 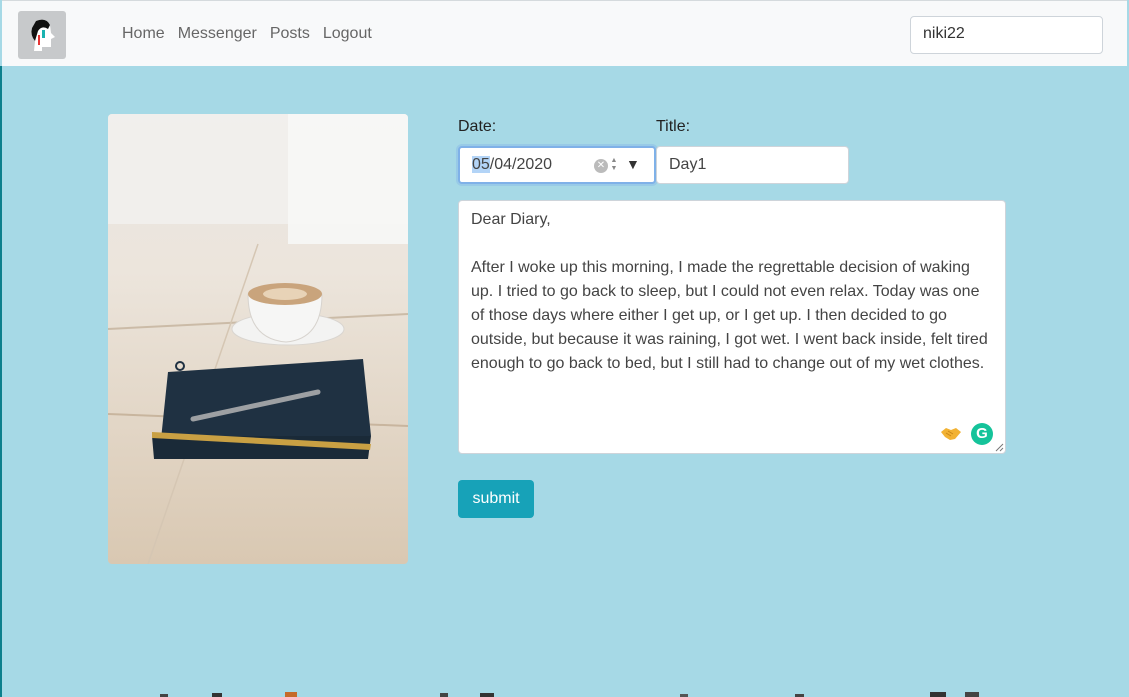 I want to click on username-field: niki22, so click(x=1006, y=35).